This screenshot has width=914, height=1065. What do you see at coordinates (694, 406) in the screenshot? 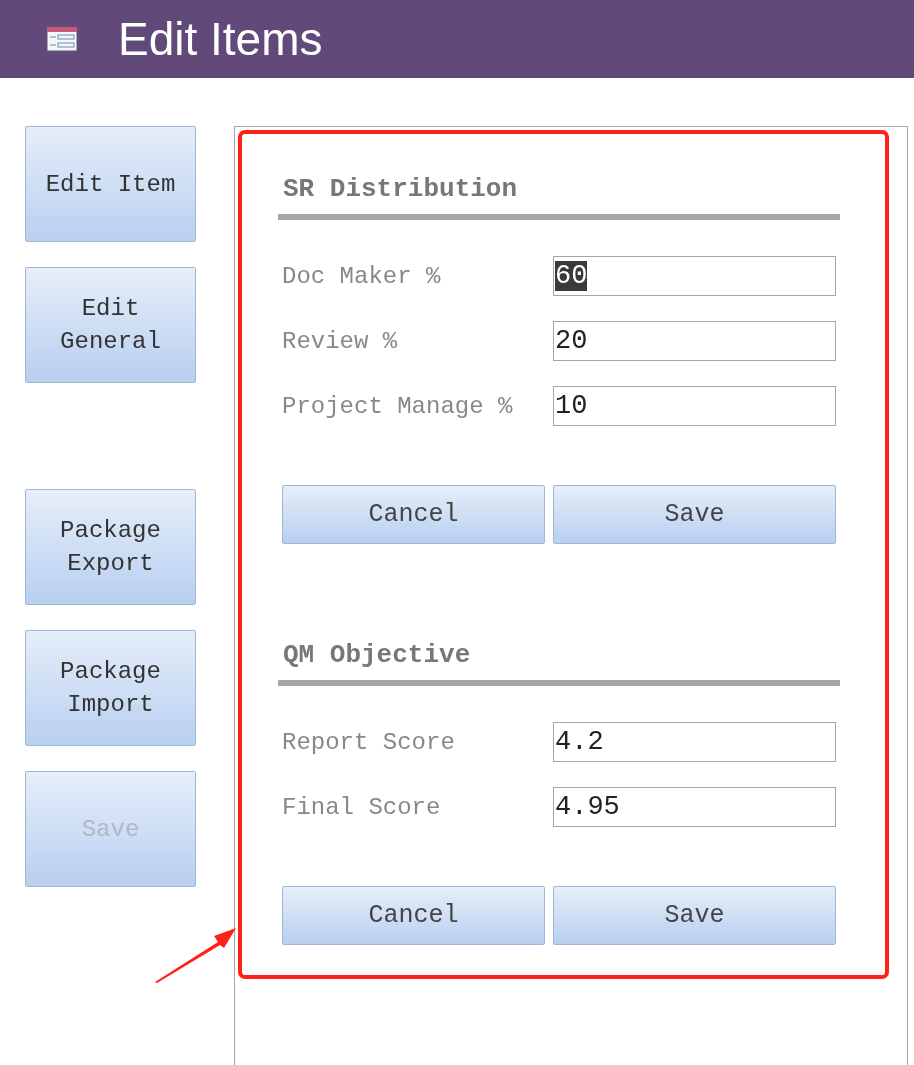
I see `input-field: 10` at bounding box center [694, 406].